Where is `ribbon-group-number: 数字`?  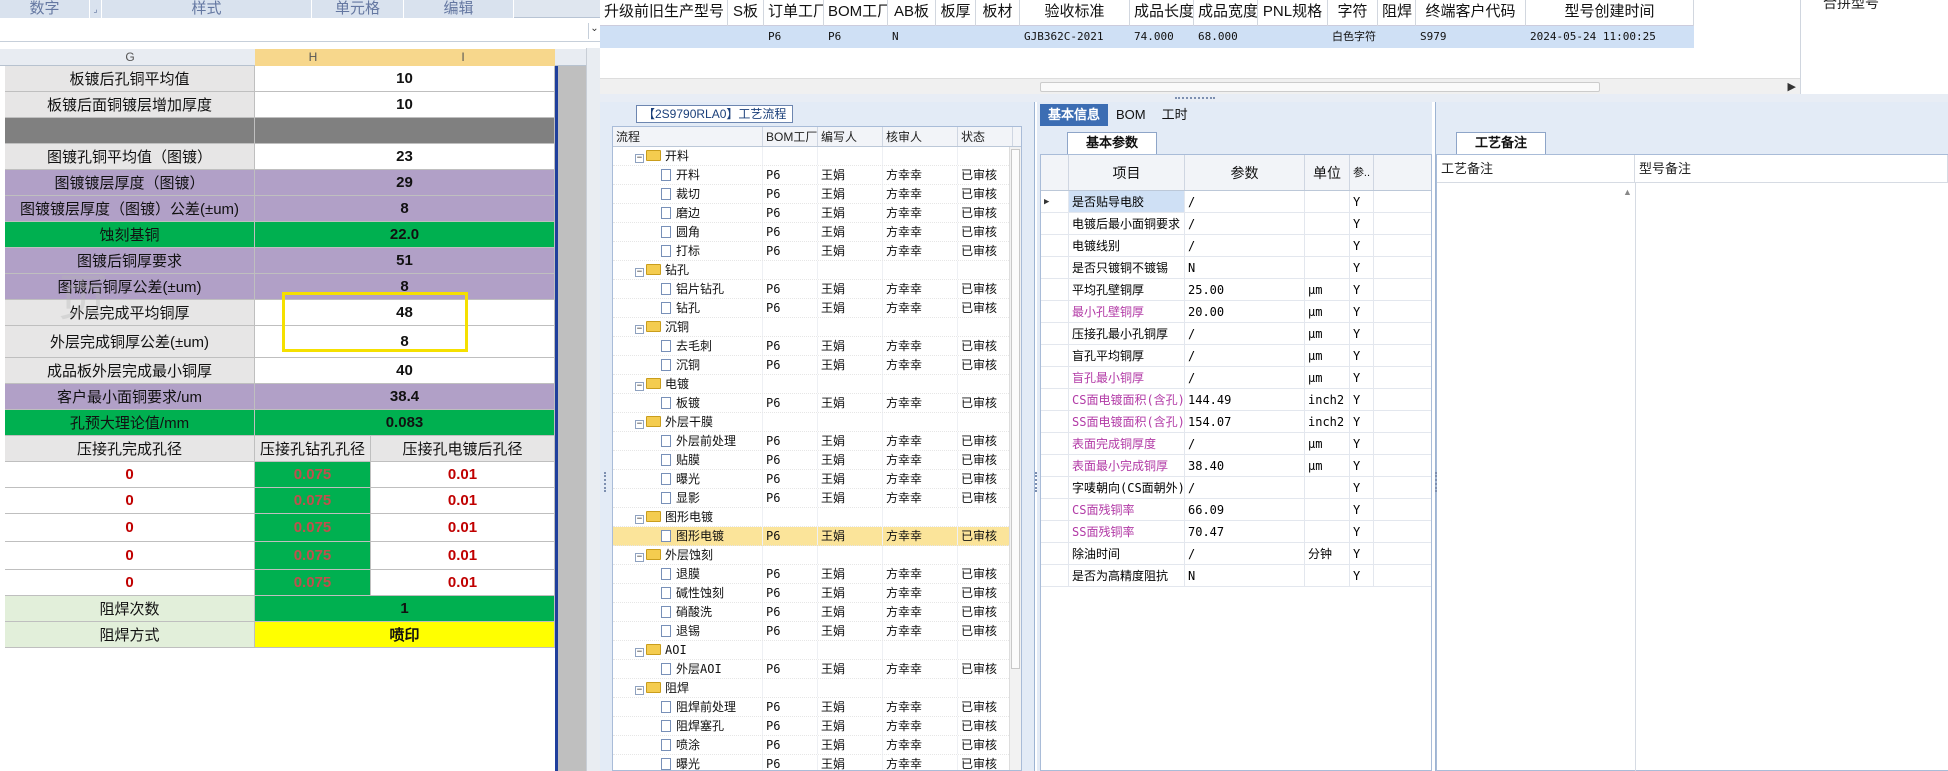
ribbon-group-number: 数字 is located at coordinates (45, 9).